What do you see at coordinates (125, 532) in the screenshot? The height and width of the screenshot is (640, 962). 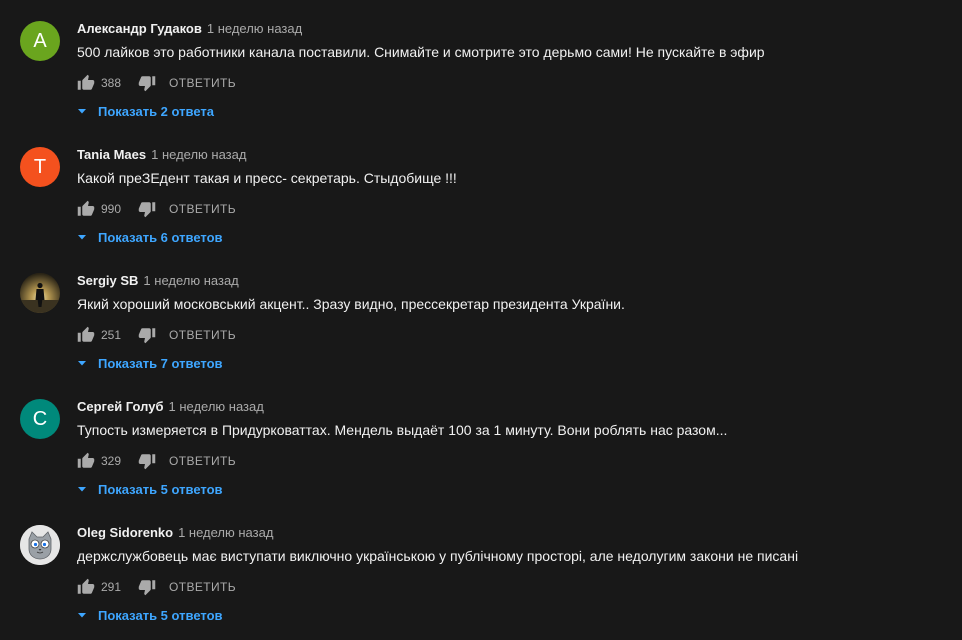 I see `author-name: Oleg Sidorenko` at bounding box center [125, 532].